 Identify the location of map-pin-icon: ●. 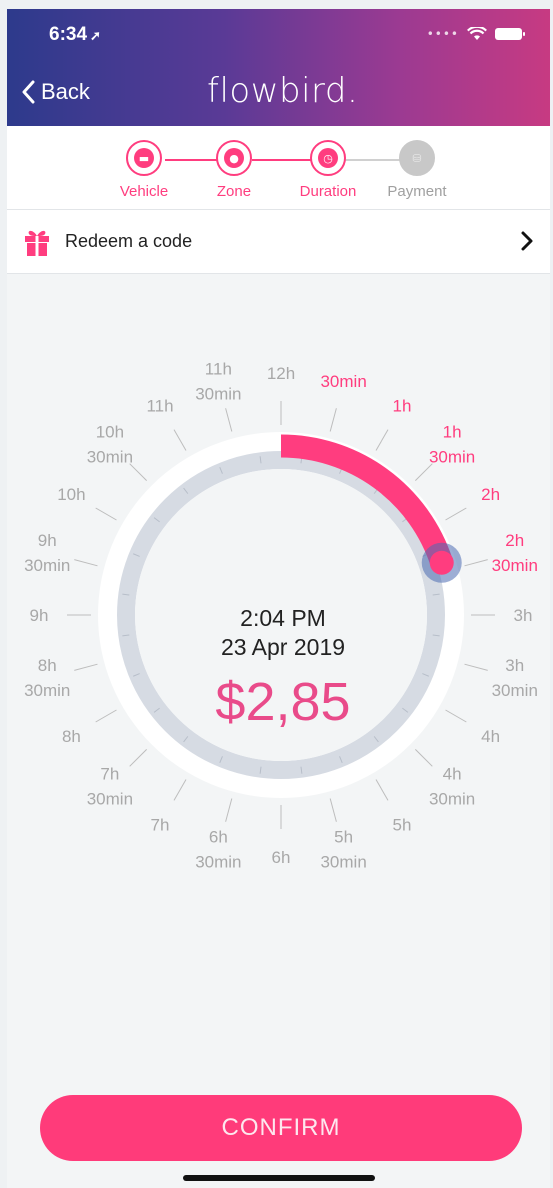
(234, 158).